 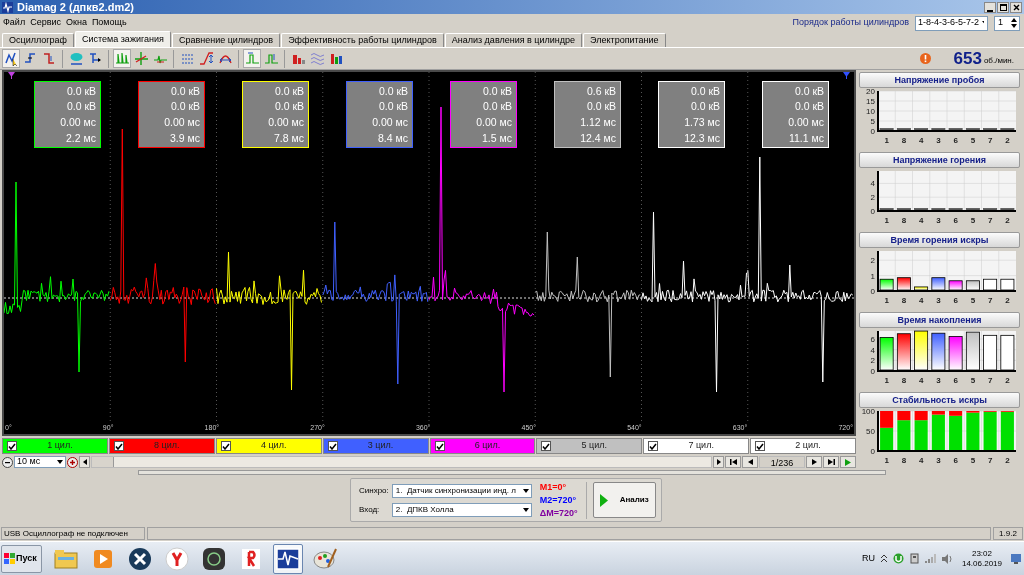 I want to click on language-indicator: RU, so click(x=868, y=558).